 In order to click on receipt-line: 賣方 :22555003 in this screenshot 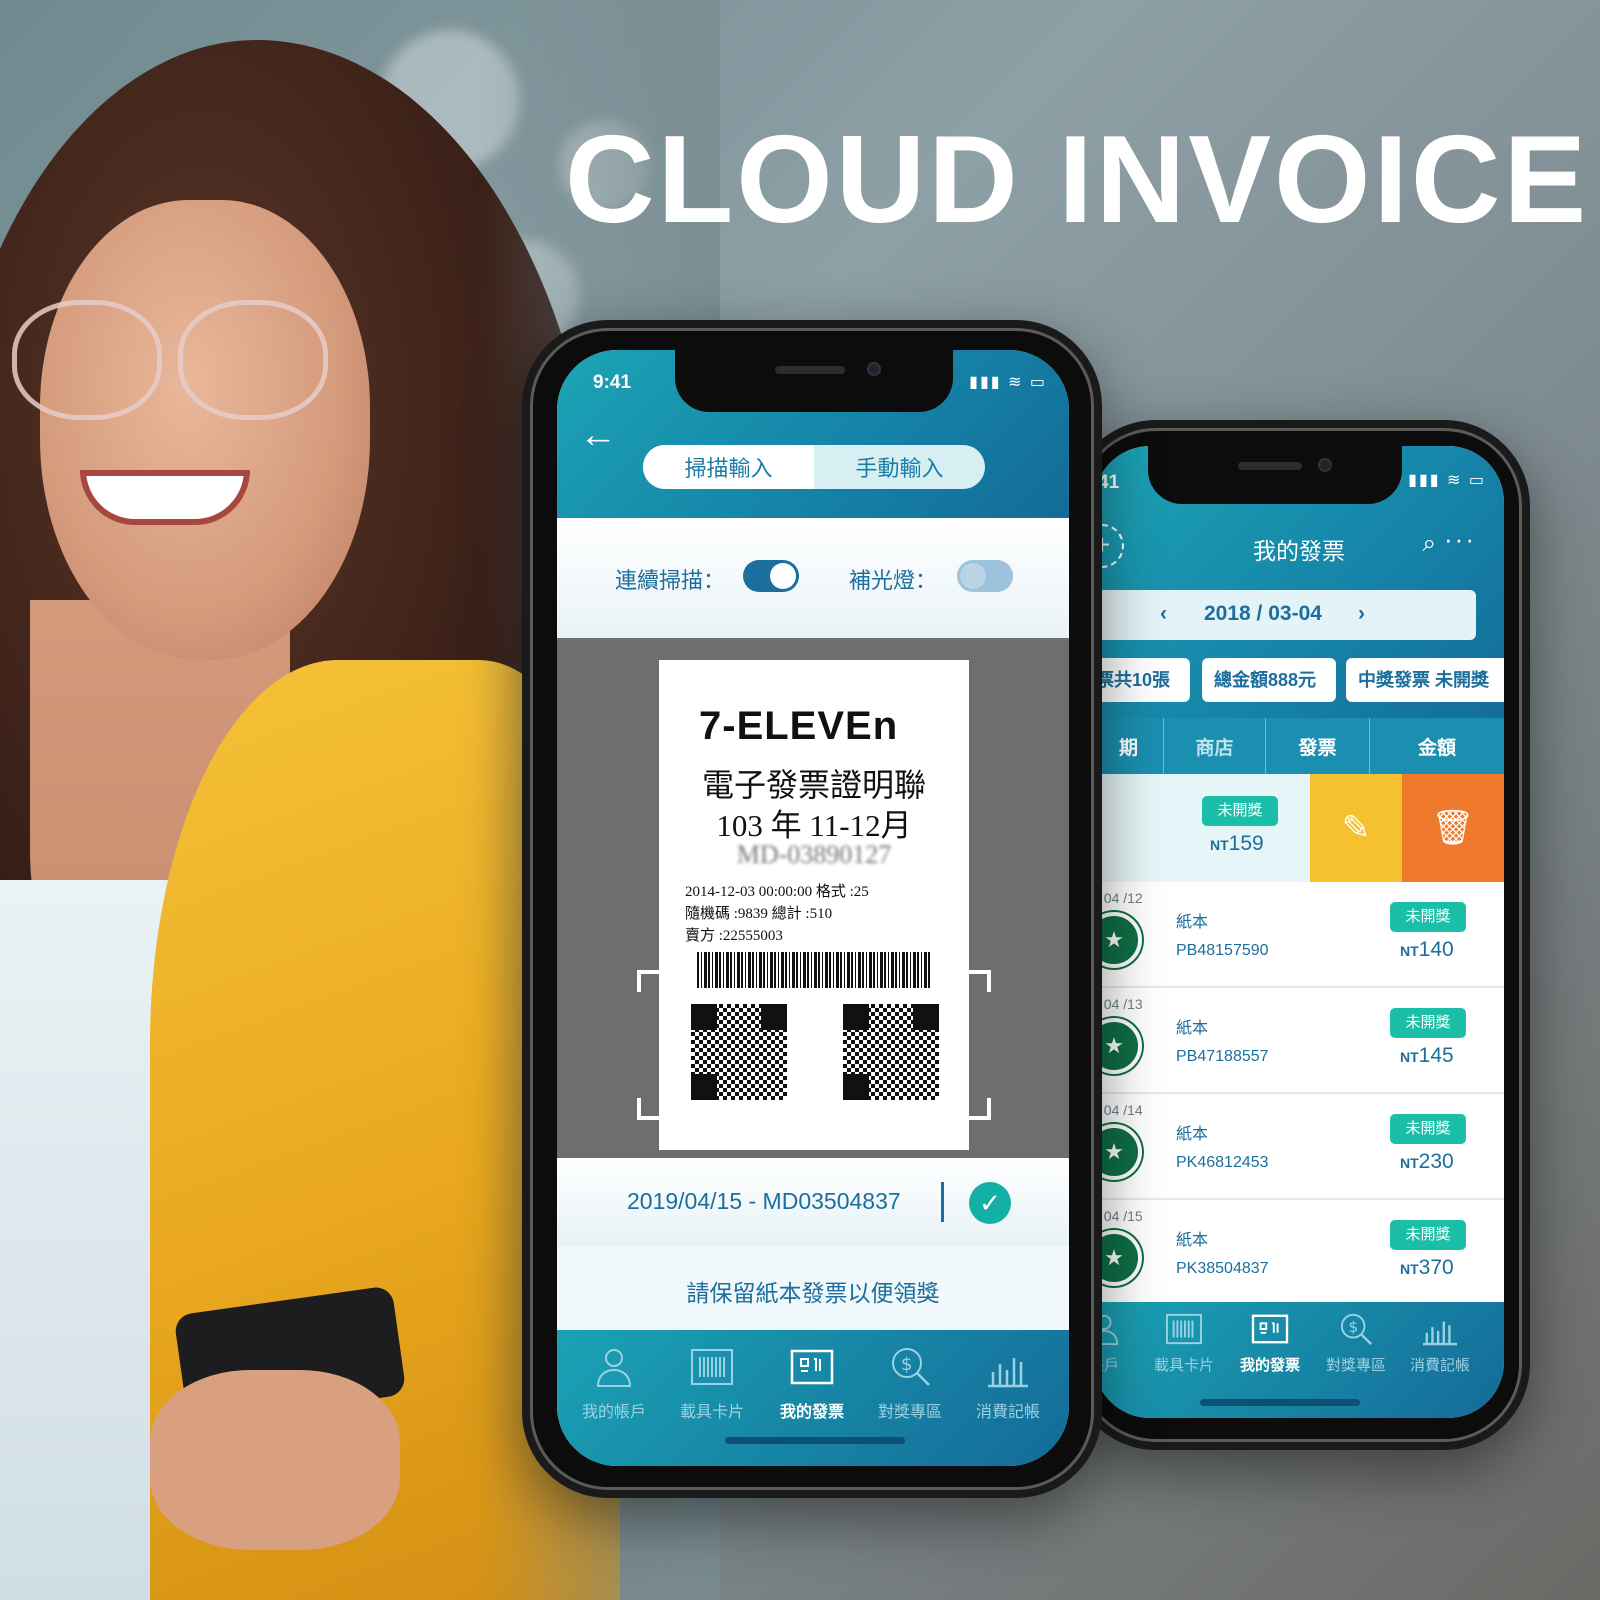, I will do `click(734, 936)`.